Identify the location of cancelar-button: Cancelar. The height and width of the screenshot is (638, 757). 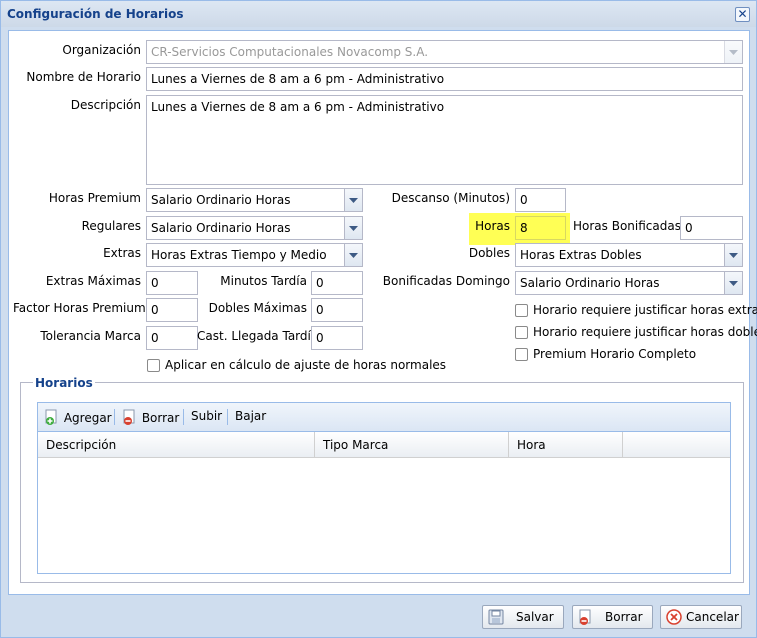
(701, 617).